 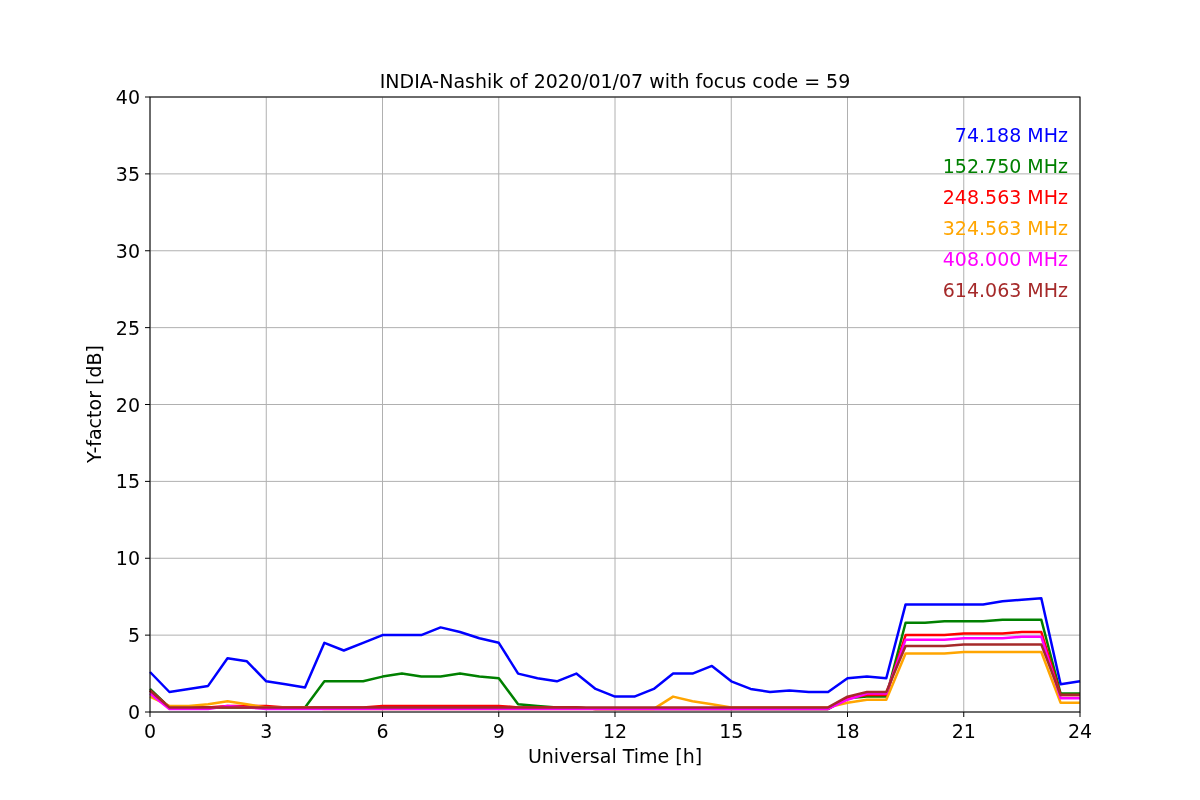 I want to click on tick-label: 18, so click(x=847, y=731).